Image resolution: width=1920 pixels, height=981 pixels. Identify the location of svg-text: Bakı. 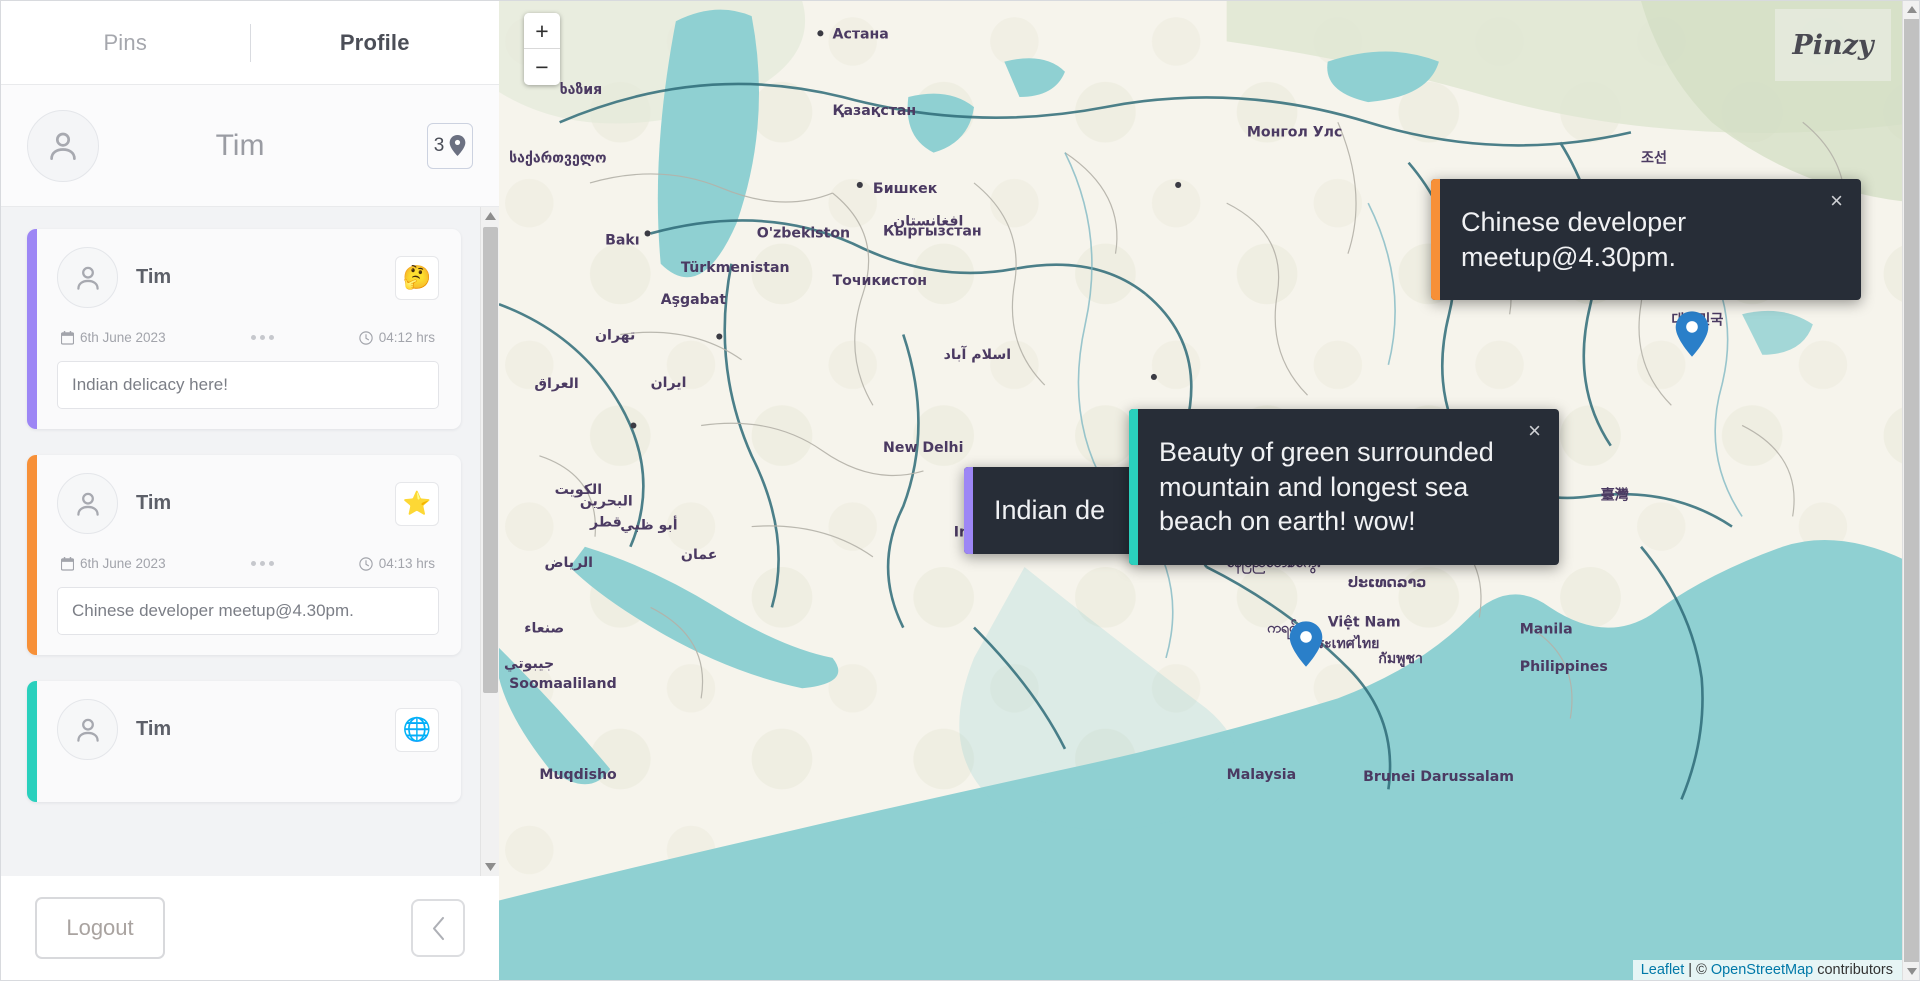
(622, 241).